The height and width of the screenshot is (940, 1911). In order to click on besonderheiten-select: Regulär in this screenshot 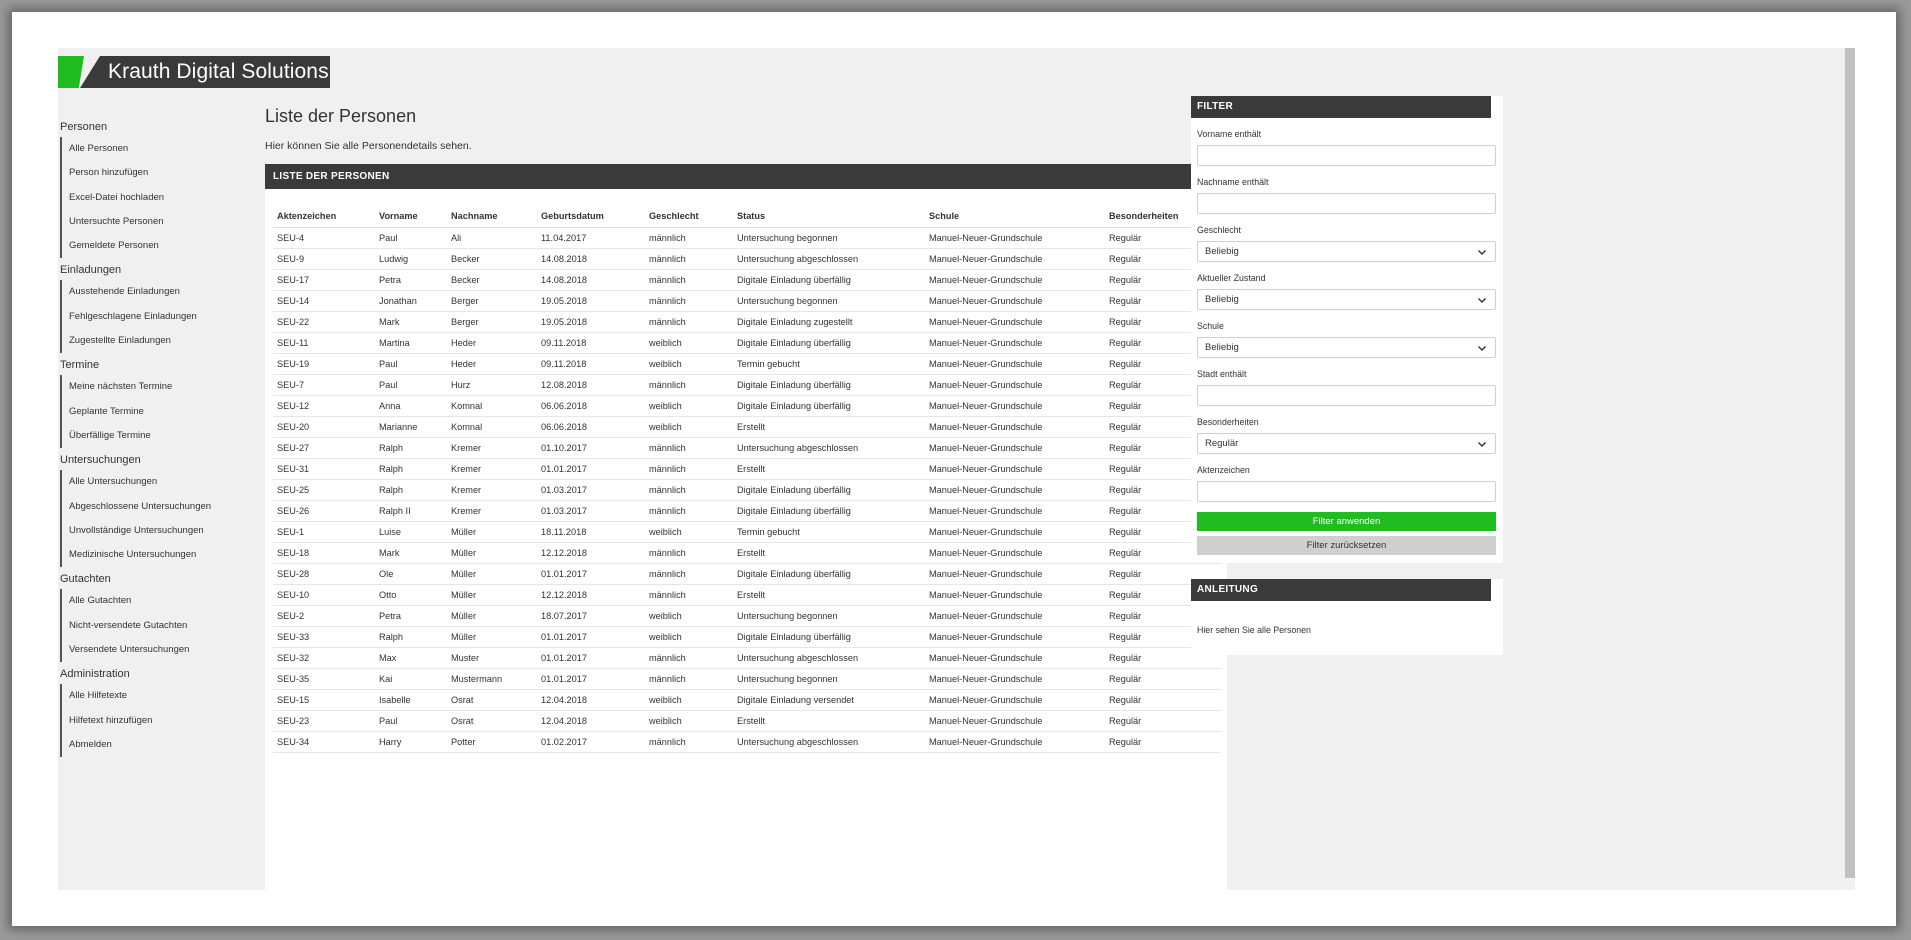, I will do `click(1346, 443)`.